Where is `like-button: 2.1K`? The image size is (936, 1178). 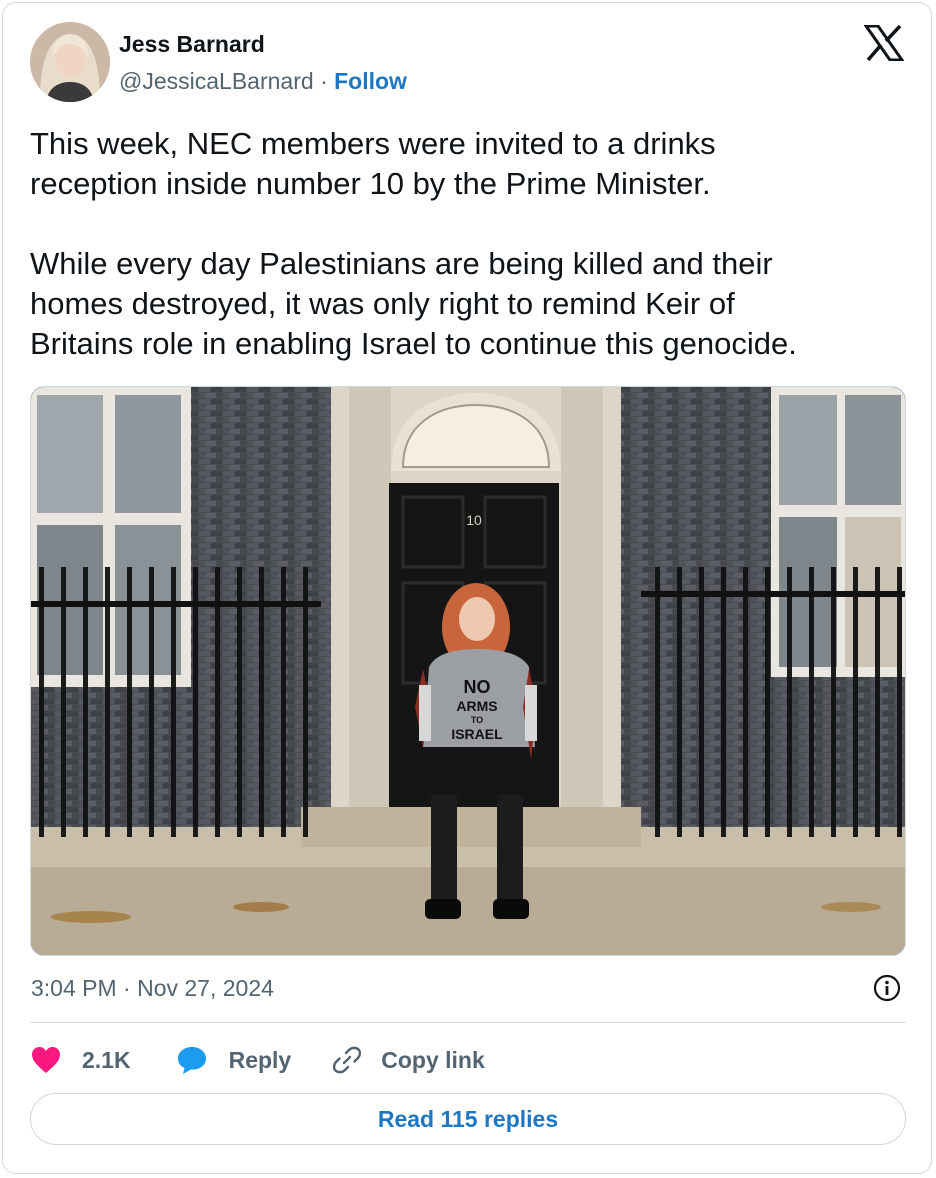 like-button: 2.1K is located at coordinates (102, 1060).